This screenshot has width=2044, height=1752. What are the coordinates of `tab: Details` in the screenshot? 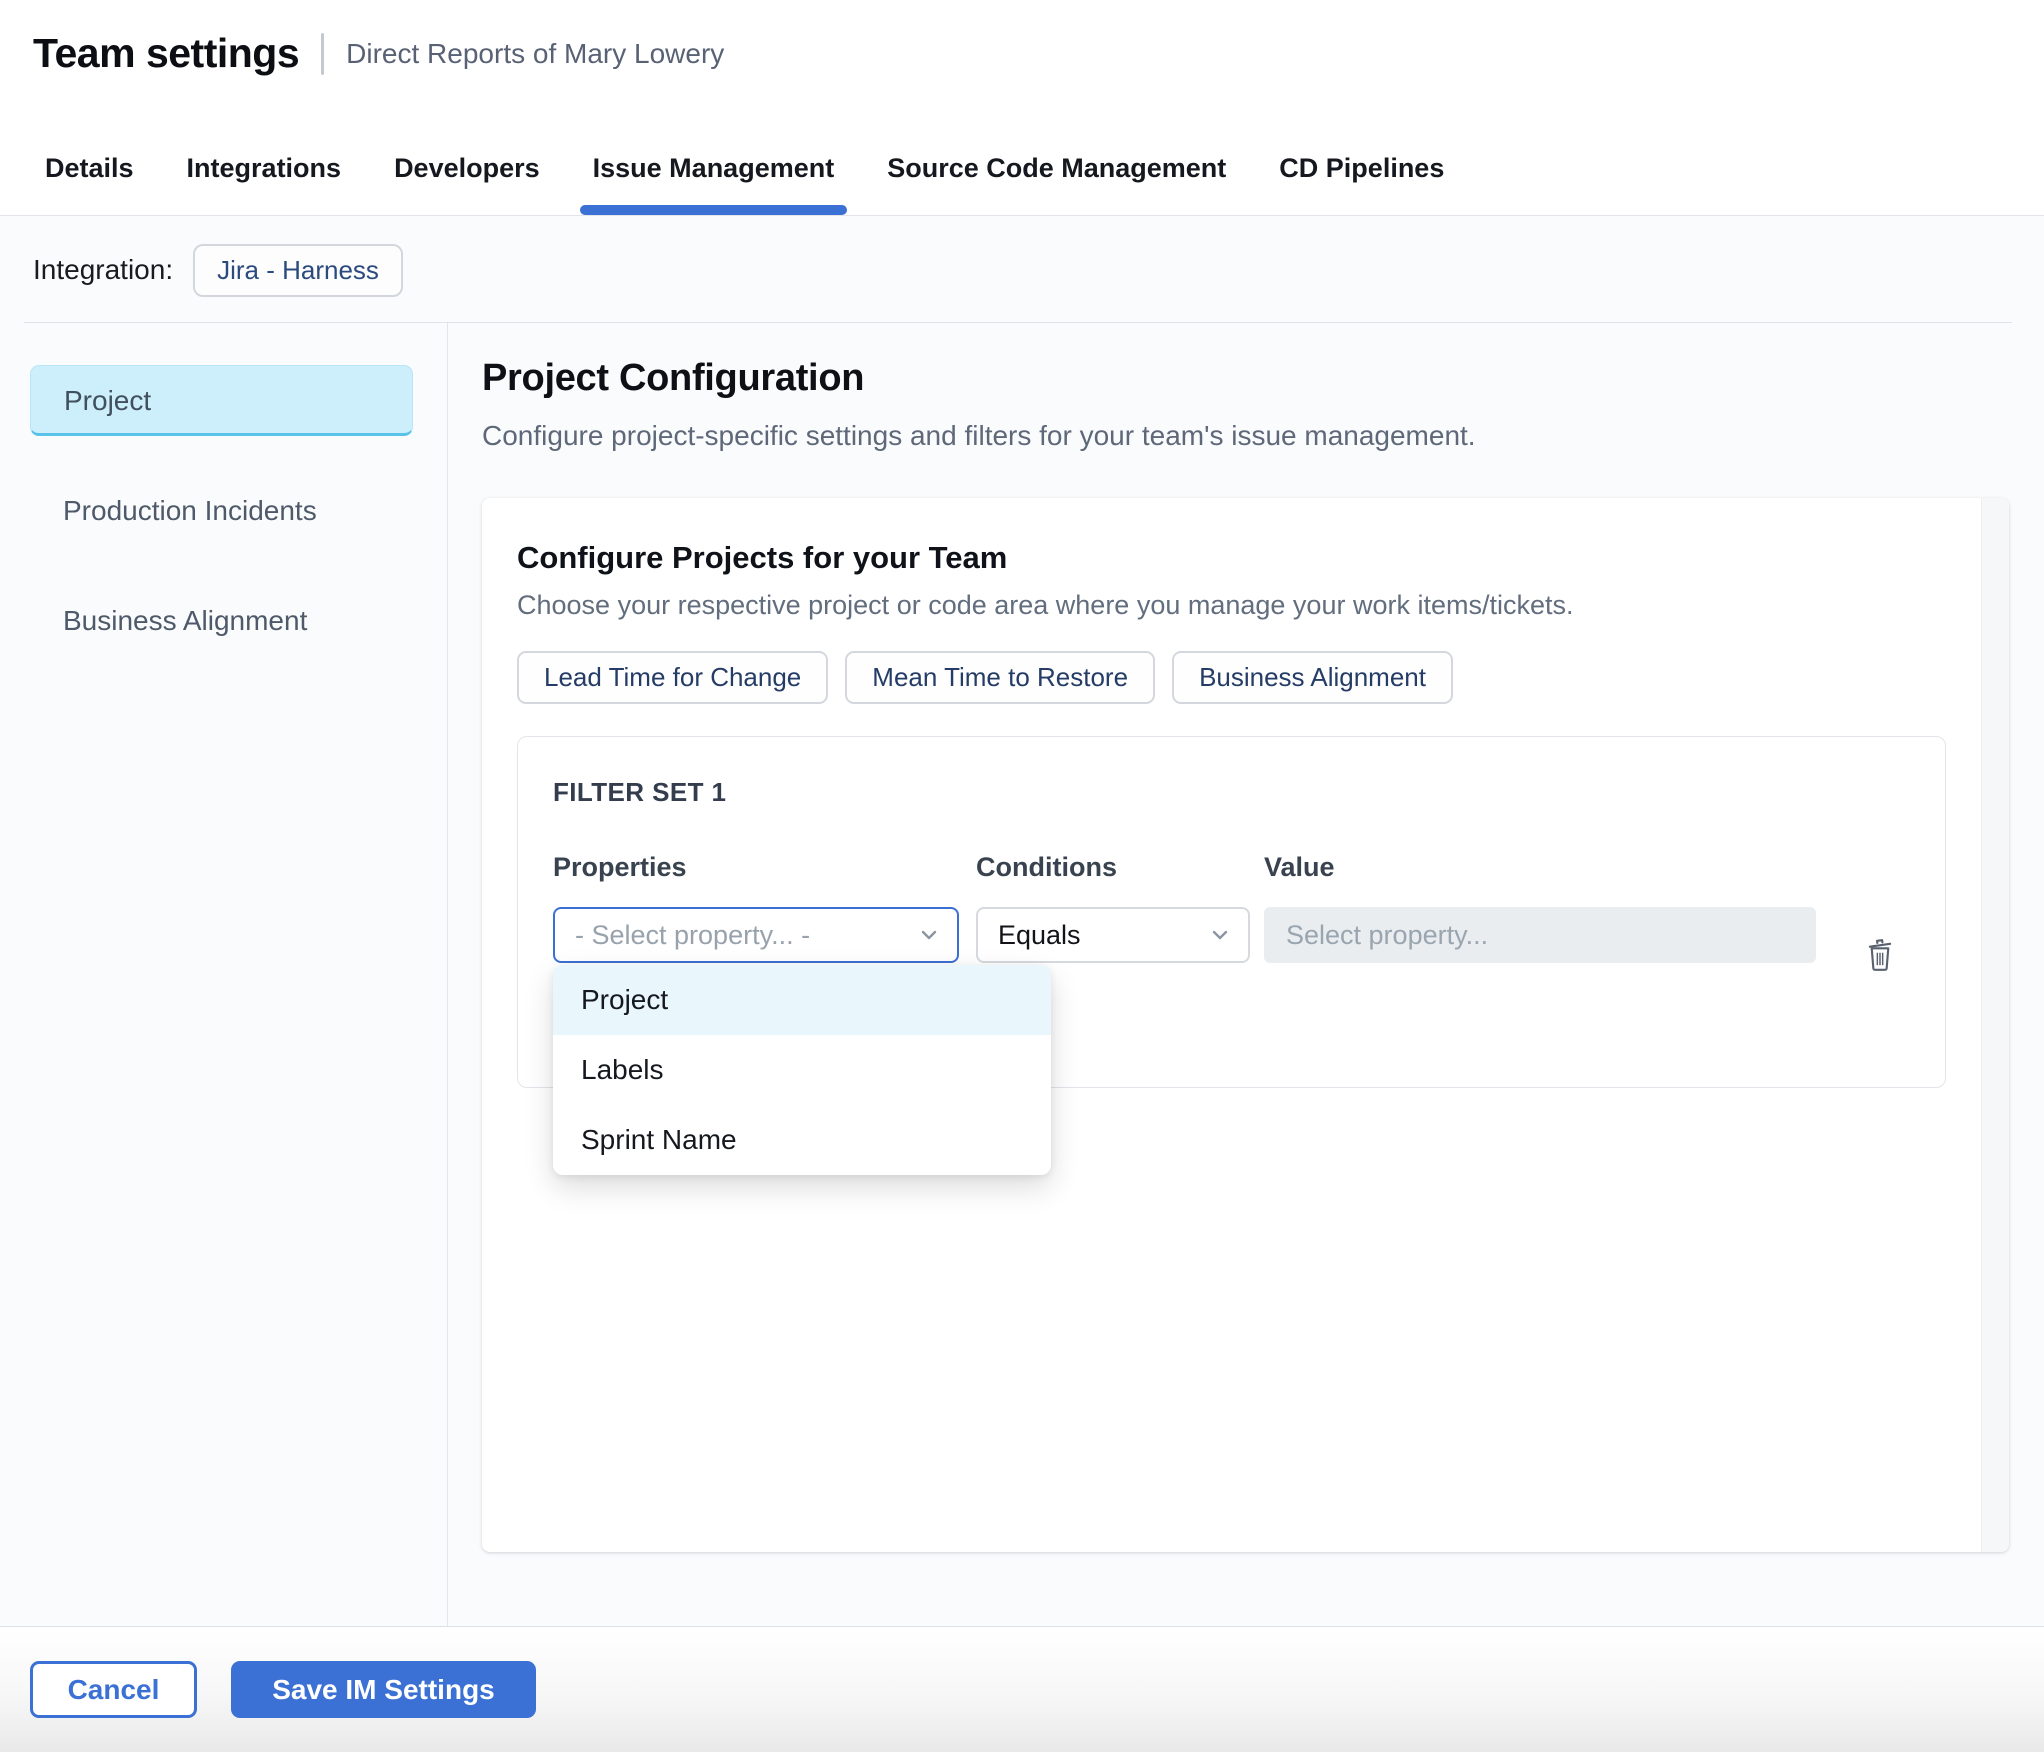 It's located at (89, 184).